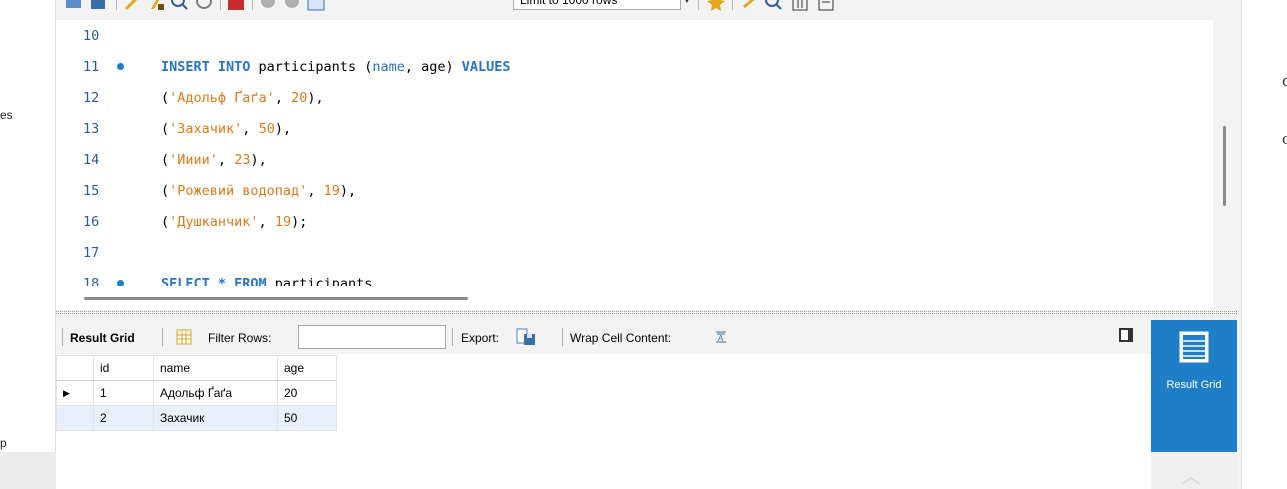 The width and height of the screenshot is (1287, 489). Describe the element at coordinates (91, 253) in the screenshot. I see `line-number: 17` at that location.